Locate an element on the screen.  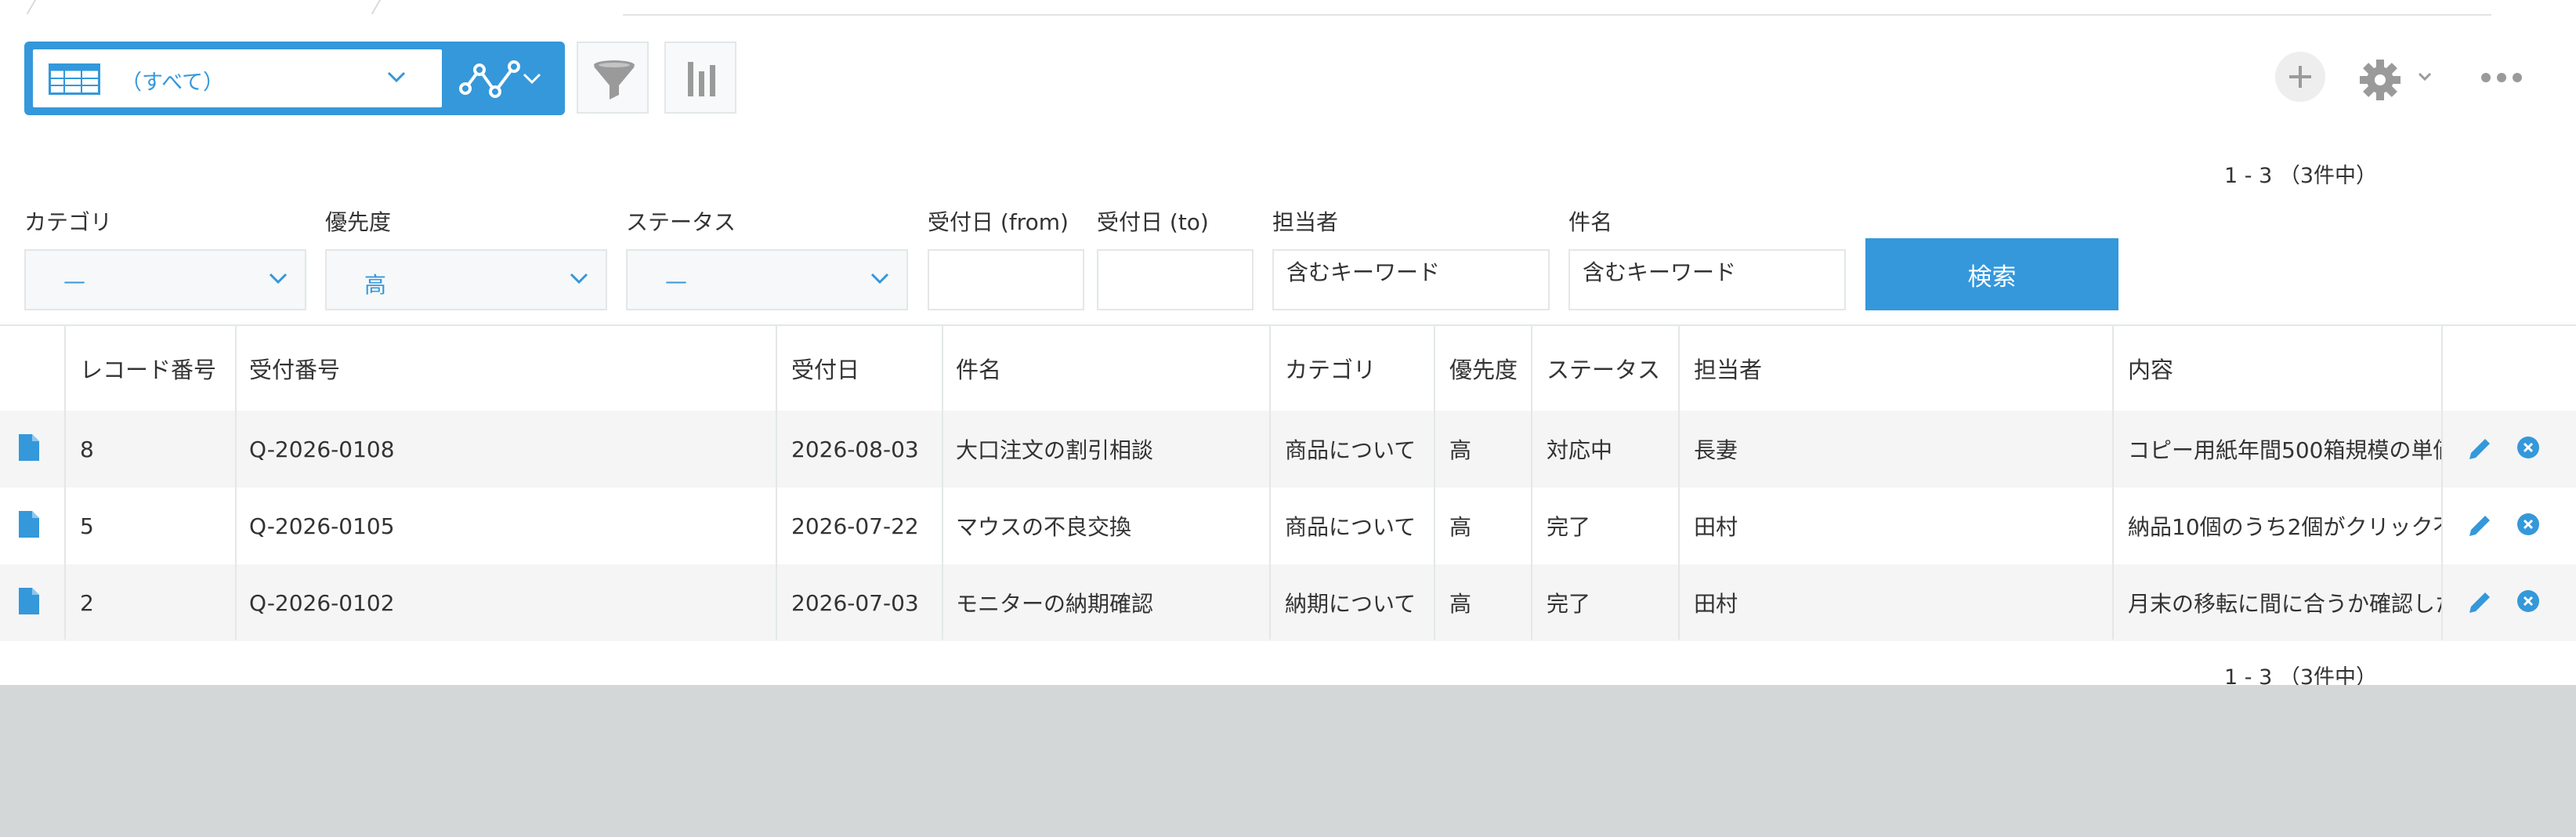
subject-input: 含むキーワード is located at coordinates (1707, 279).